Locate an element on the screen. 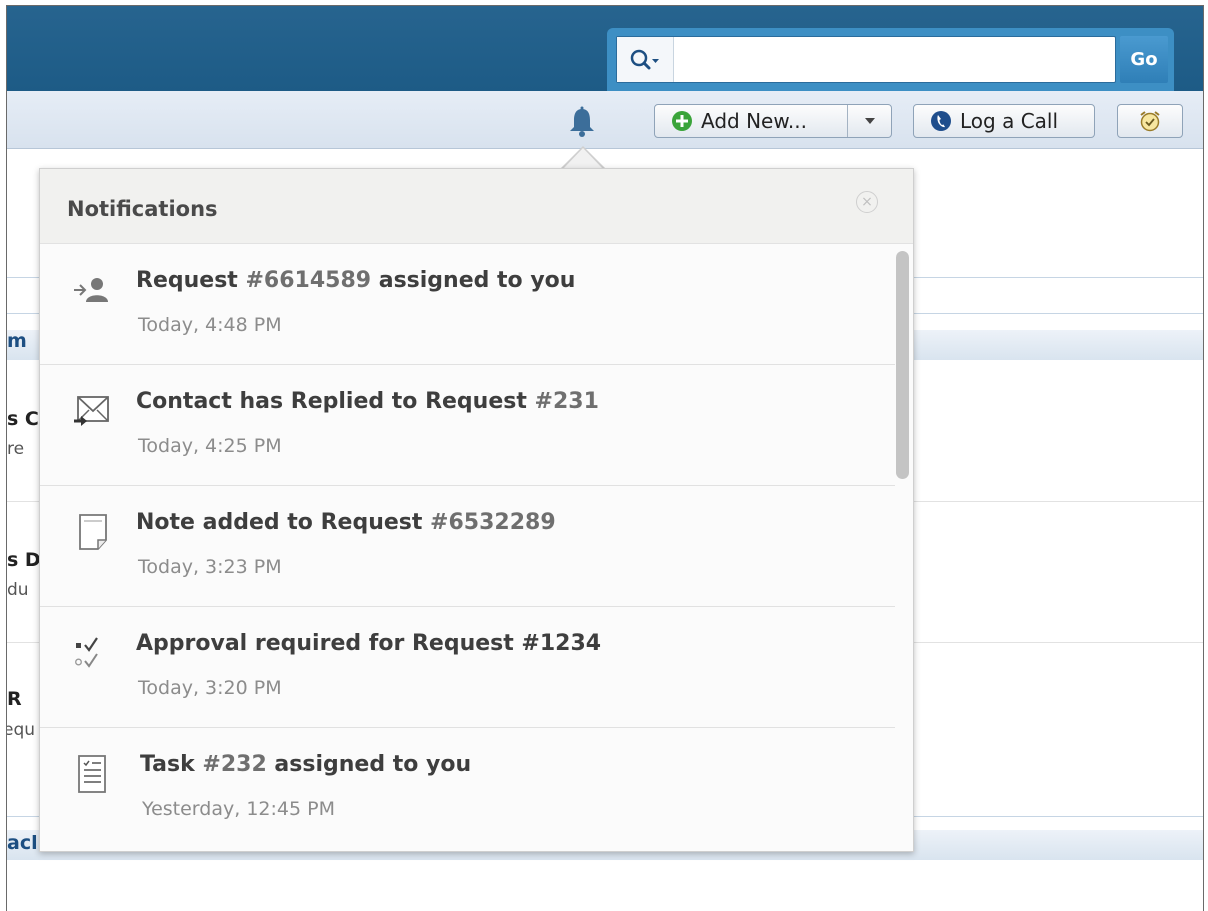  top-header: Go is located at coordinates (605, 48).